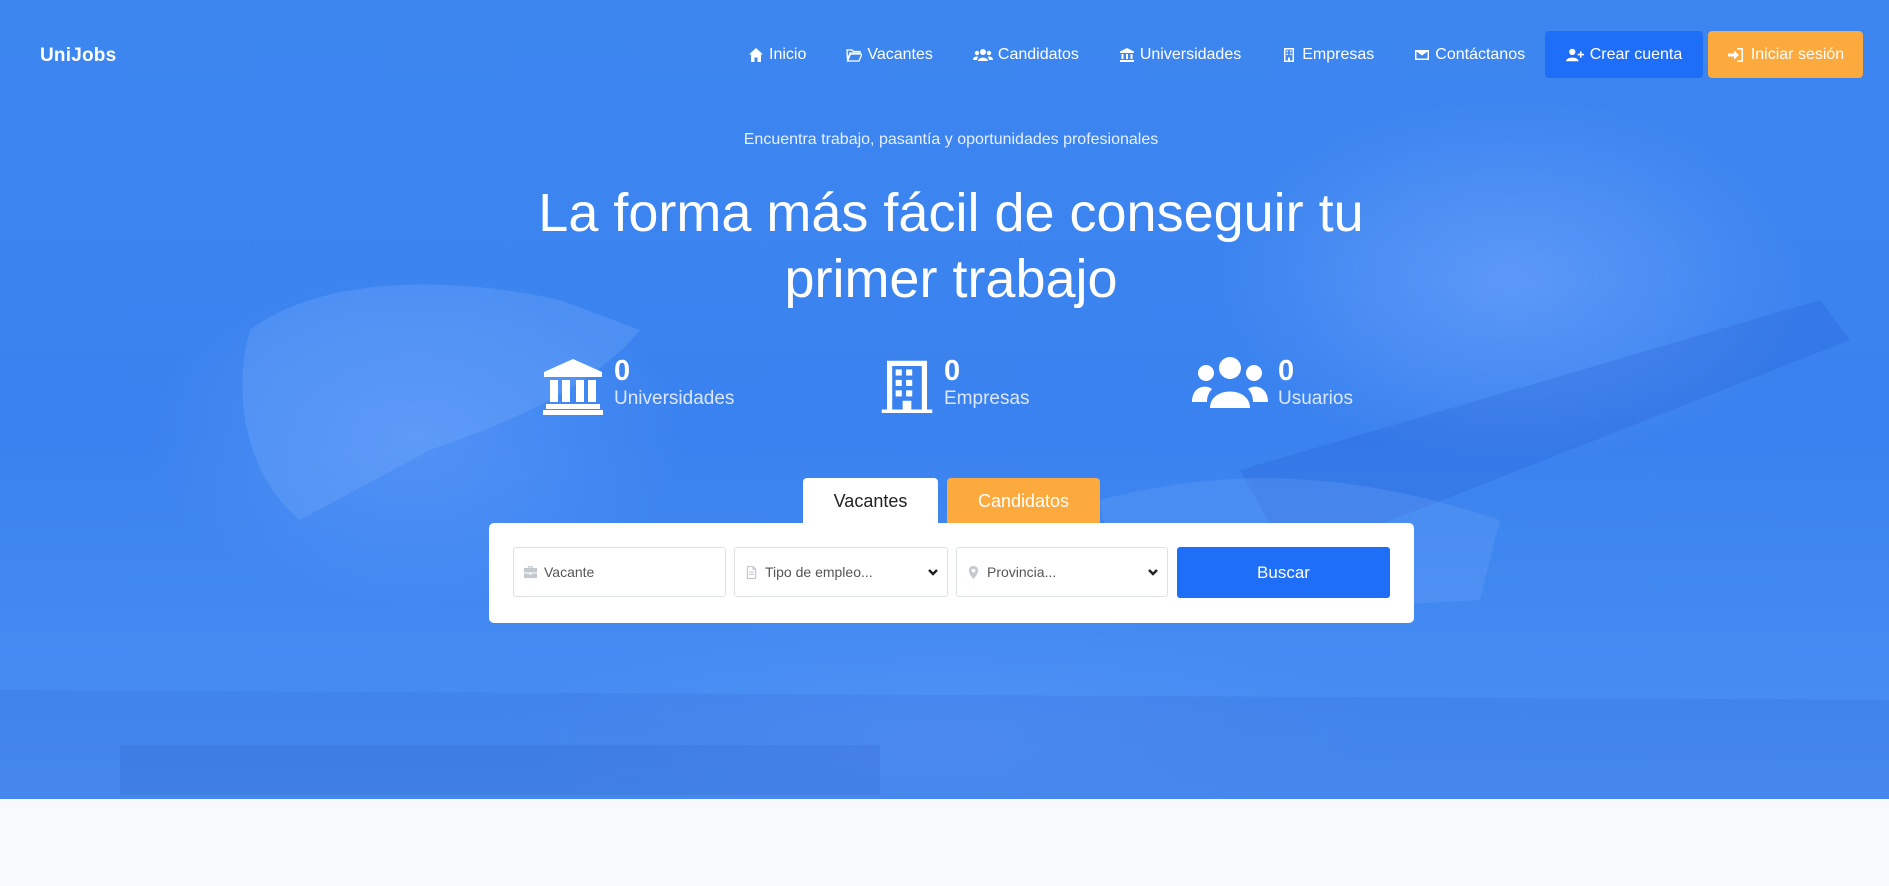 The image size is (1889, 886). Describe the element at coordinates (987, 398) in the screenshot. I see `stat-empresas-label: Empresas` at that location.